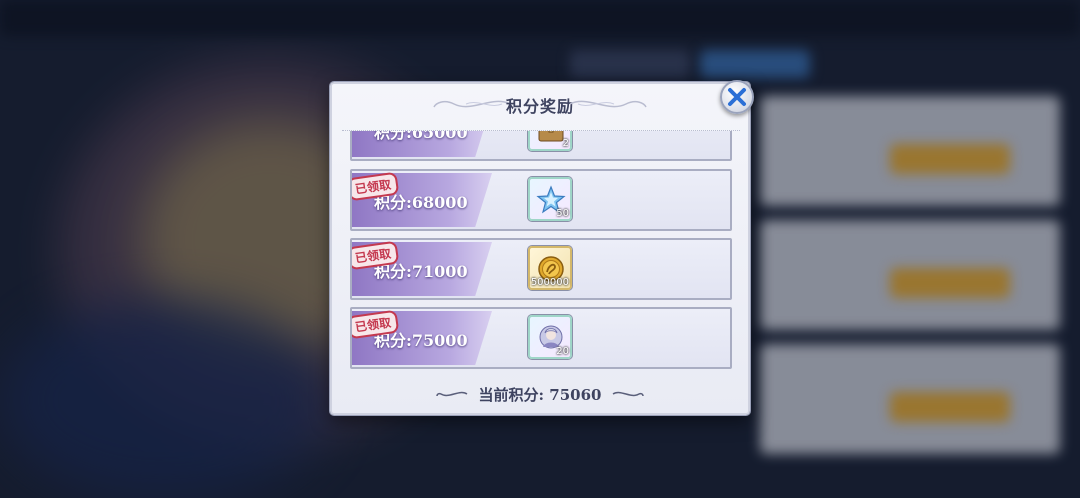  I want to click on reward-quantity: 50, so click(562, 213).